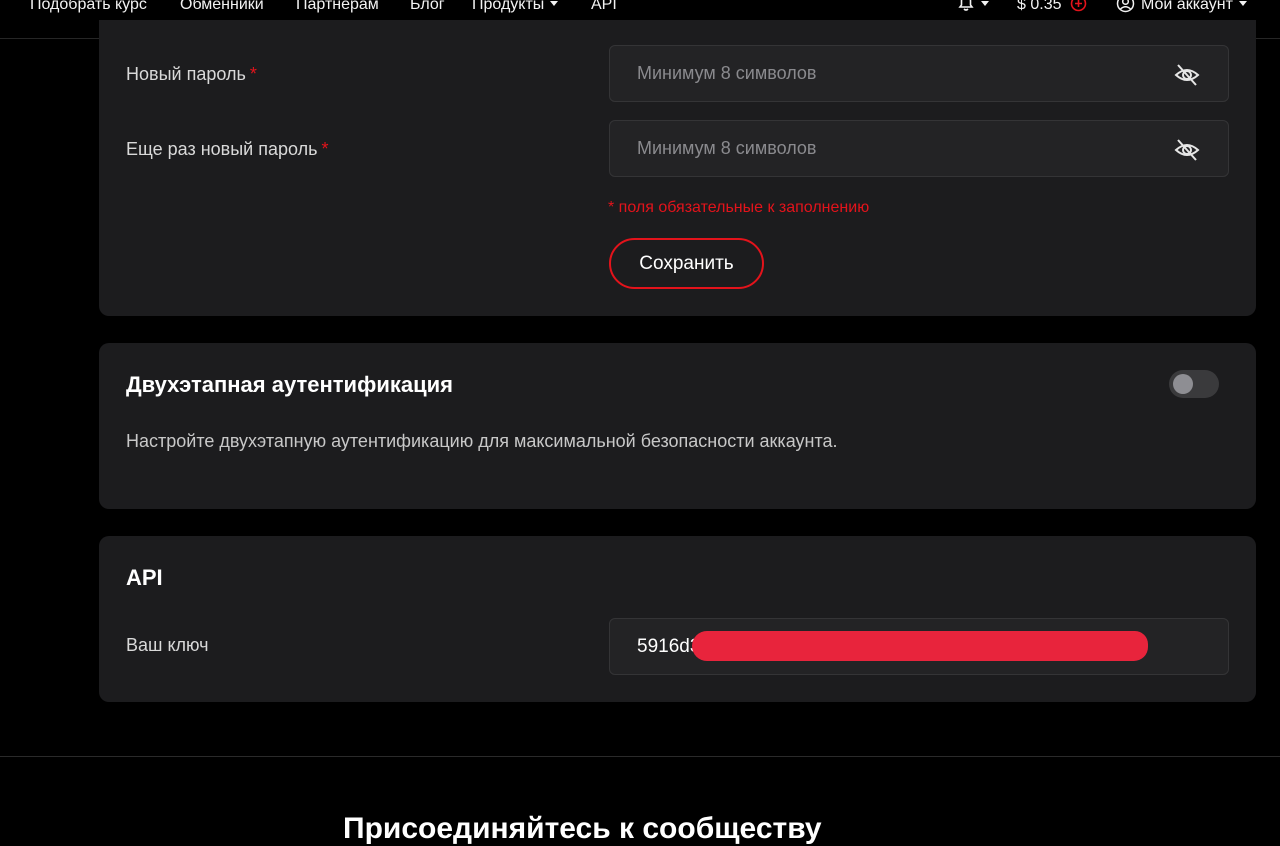  What do you see at coordinates (289, 384) in the screenshot?
I see `twofa-title: Двухэтапная аутентификация` at bounding box center [289, 384].